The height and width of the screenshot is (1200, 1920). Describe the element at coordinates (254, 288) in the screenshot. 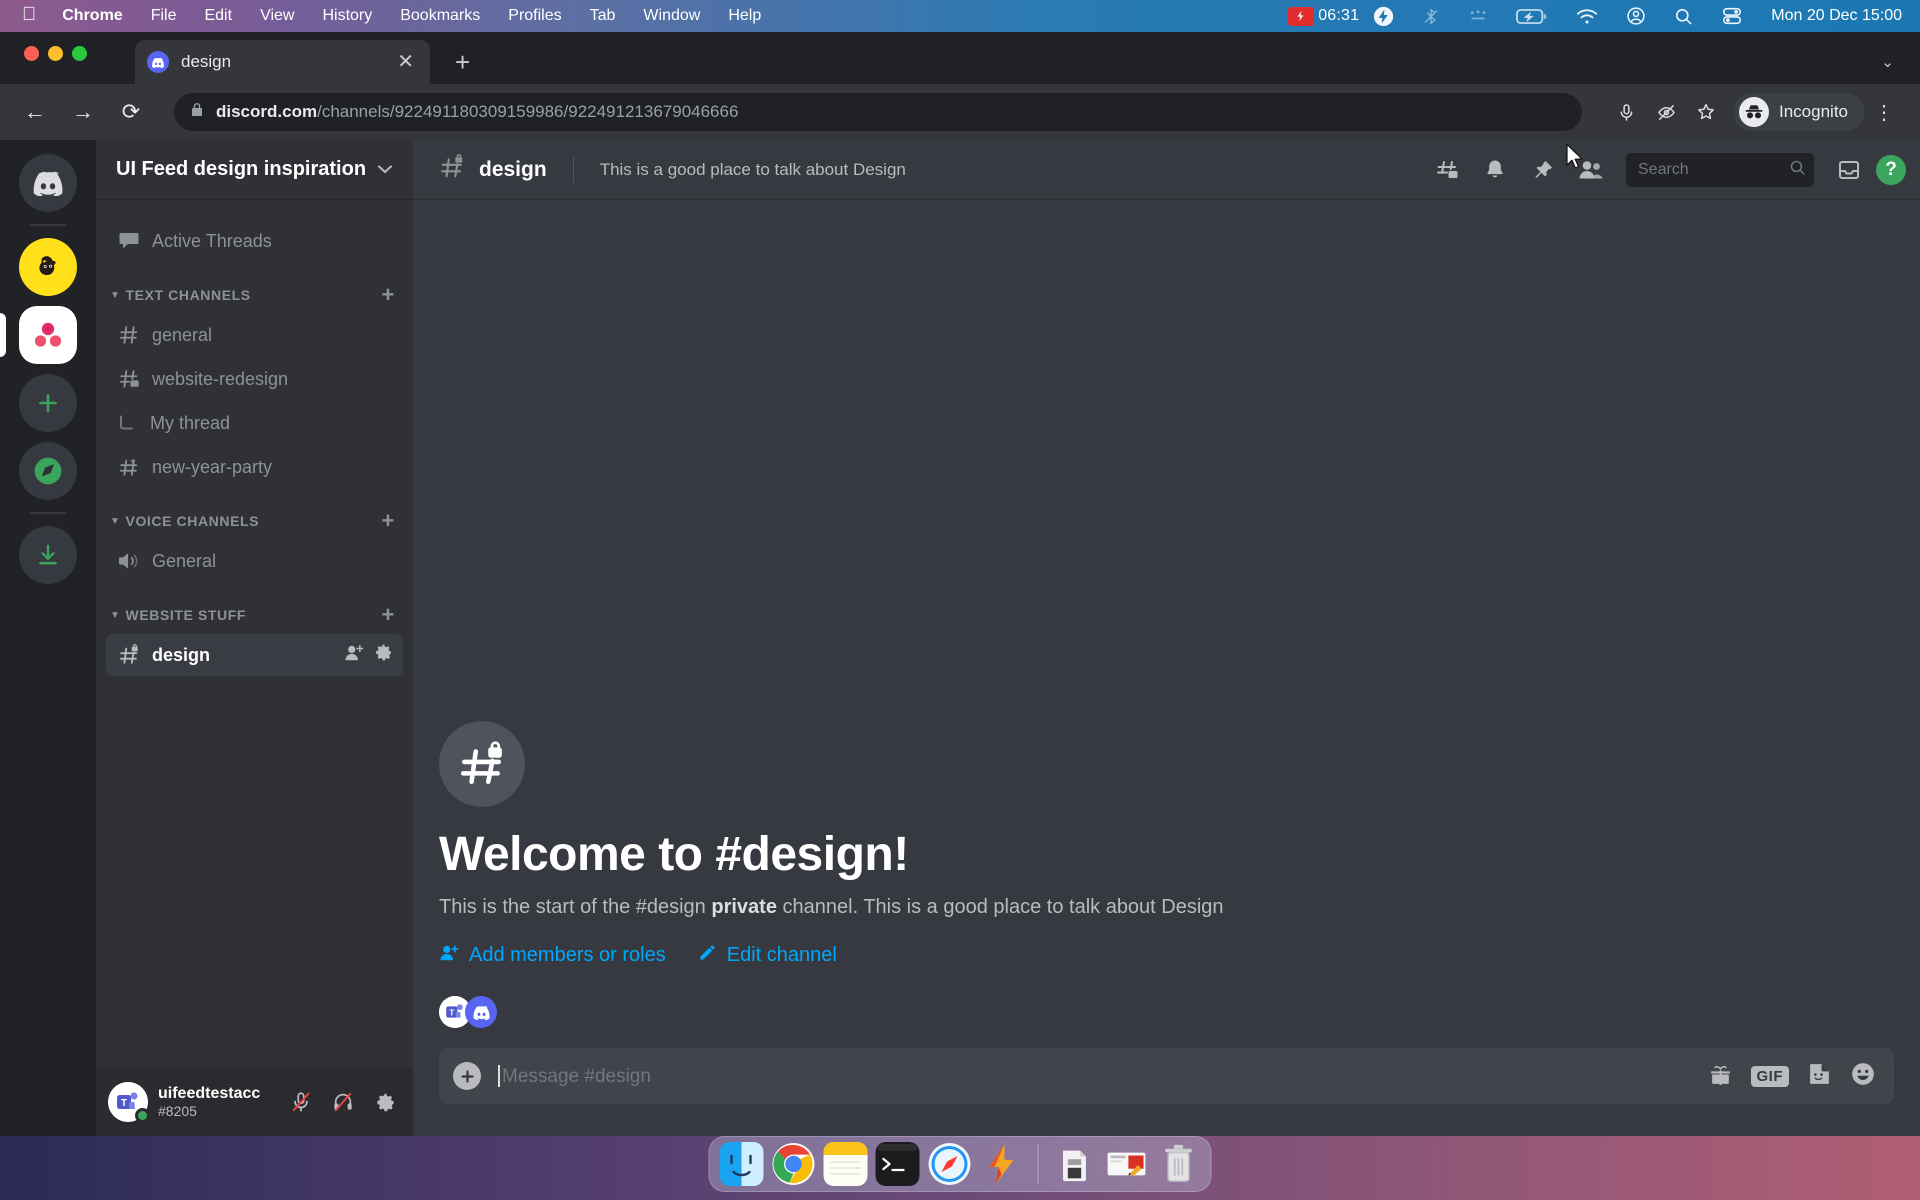

I see `category-text-channels: ▼ TEXT CHANNELS +` at that location.